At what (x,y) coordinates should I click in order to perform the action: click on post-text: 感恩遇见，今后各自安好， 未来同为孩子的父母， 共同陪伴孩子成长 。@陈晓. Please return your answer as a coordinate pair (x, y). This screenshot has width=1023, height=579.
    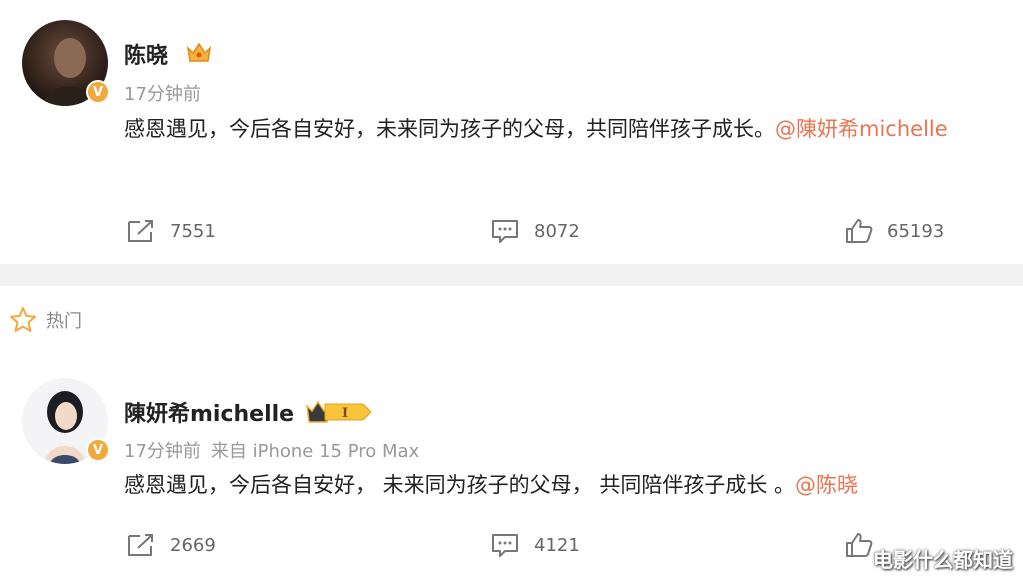
    Looking at the image, I should click on (554, 485).